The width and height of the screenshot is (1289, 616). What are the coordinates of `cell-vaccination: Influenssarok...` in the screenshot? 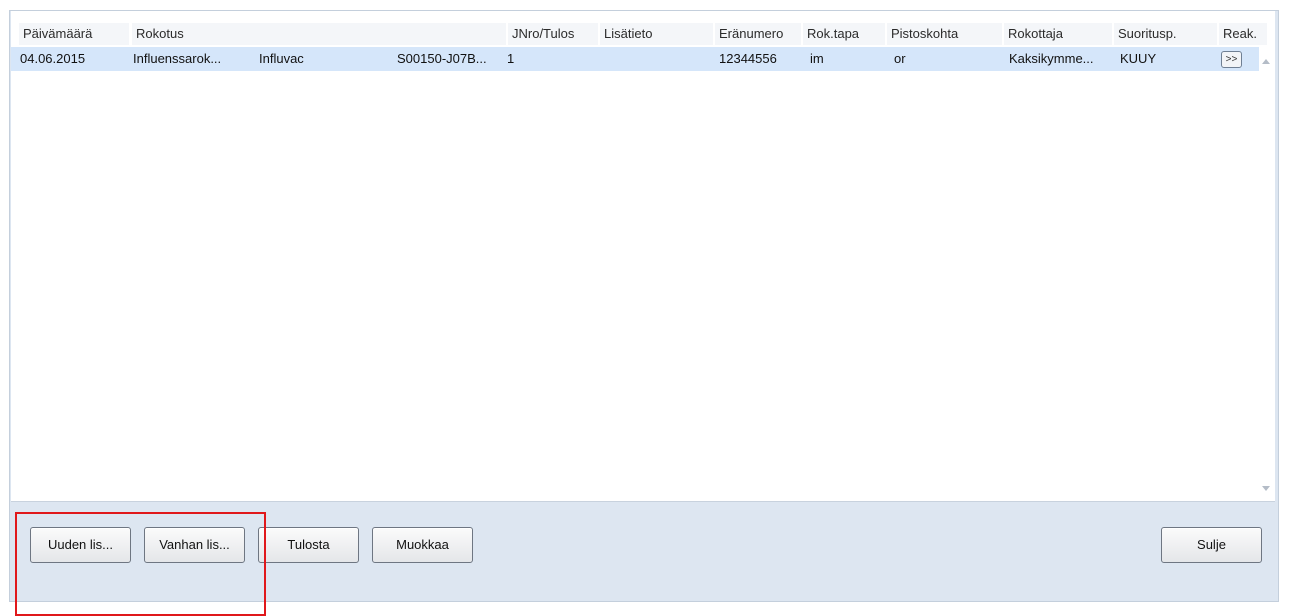 It's located at (177, 58).